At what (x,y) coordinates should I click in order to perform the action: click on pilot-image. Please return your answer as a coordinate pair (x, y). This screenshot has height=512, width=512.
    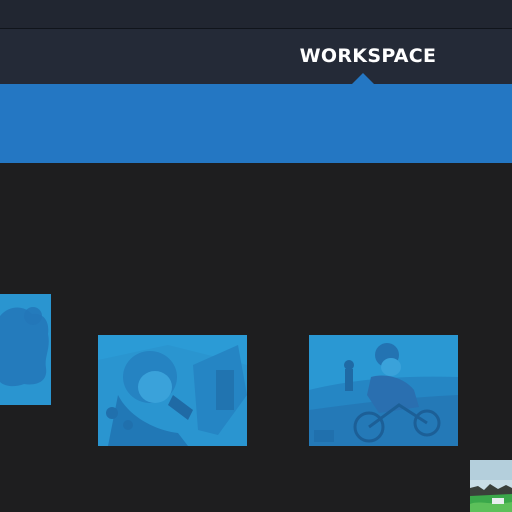
    Looking at the image, I should click on (172, 390).